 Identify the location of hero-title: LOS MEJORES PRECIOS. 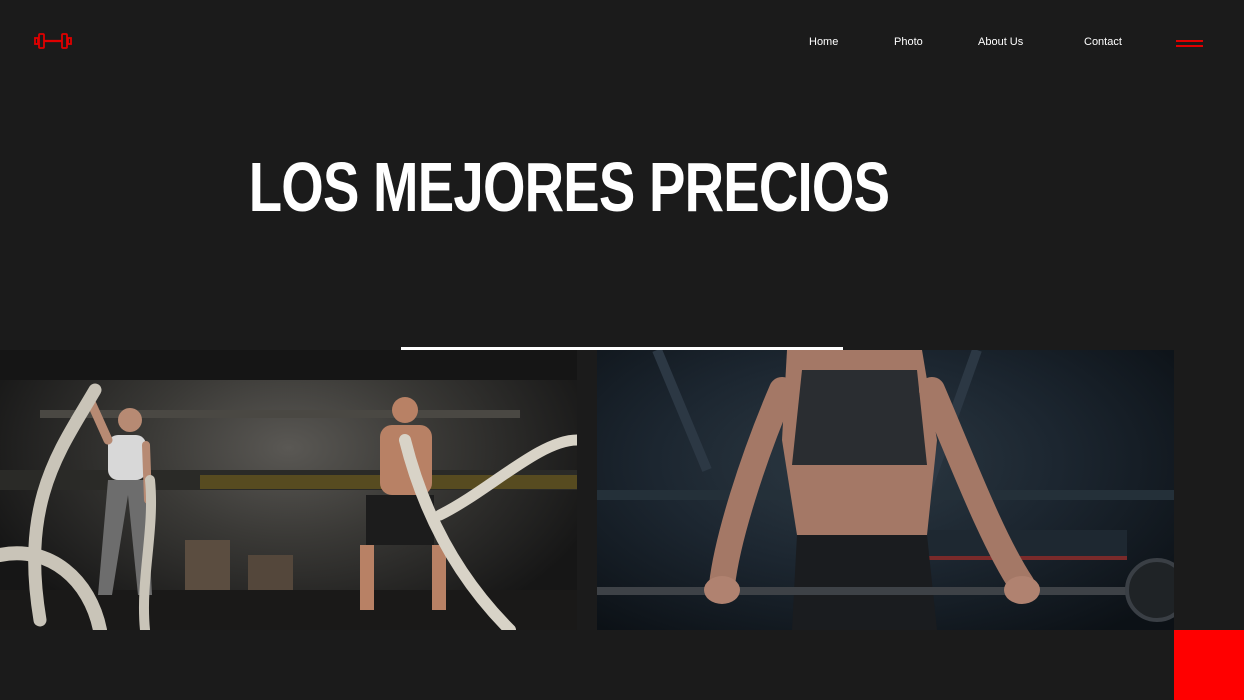
(569, 187).